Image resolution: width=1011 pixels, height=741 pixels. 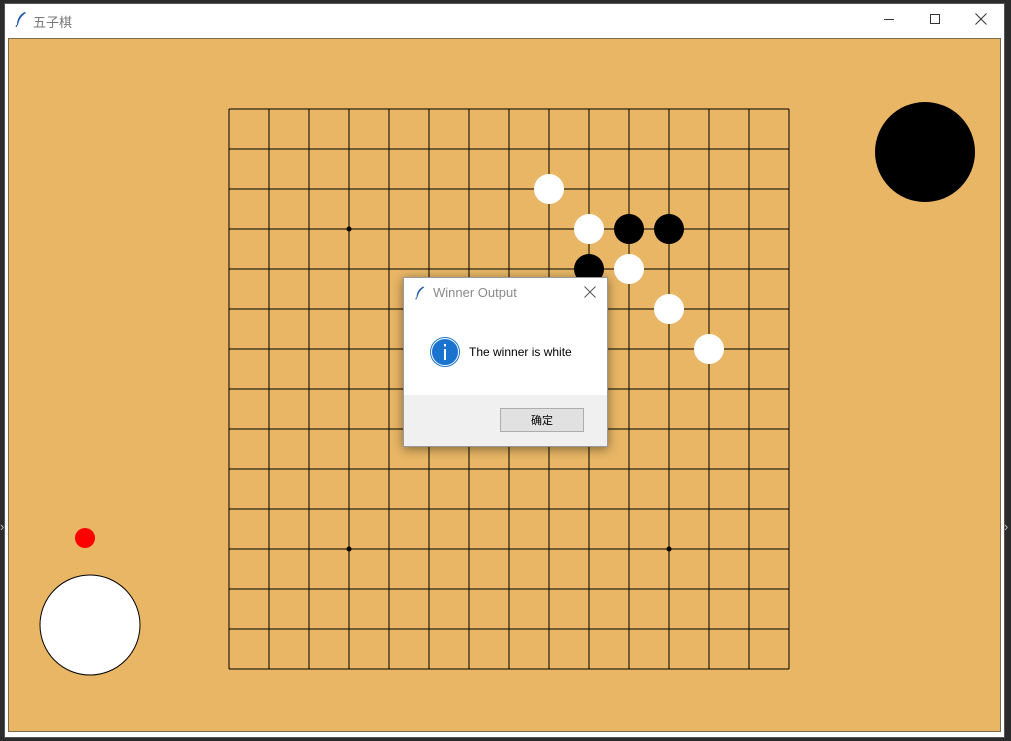 I want to click on info-icon, so click(x=445, y=354).